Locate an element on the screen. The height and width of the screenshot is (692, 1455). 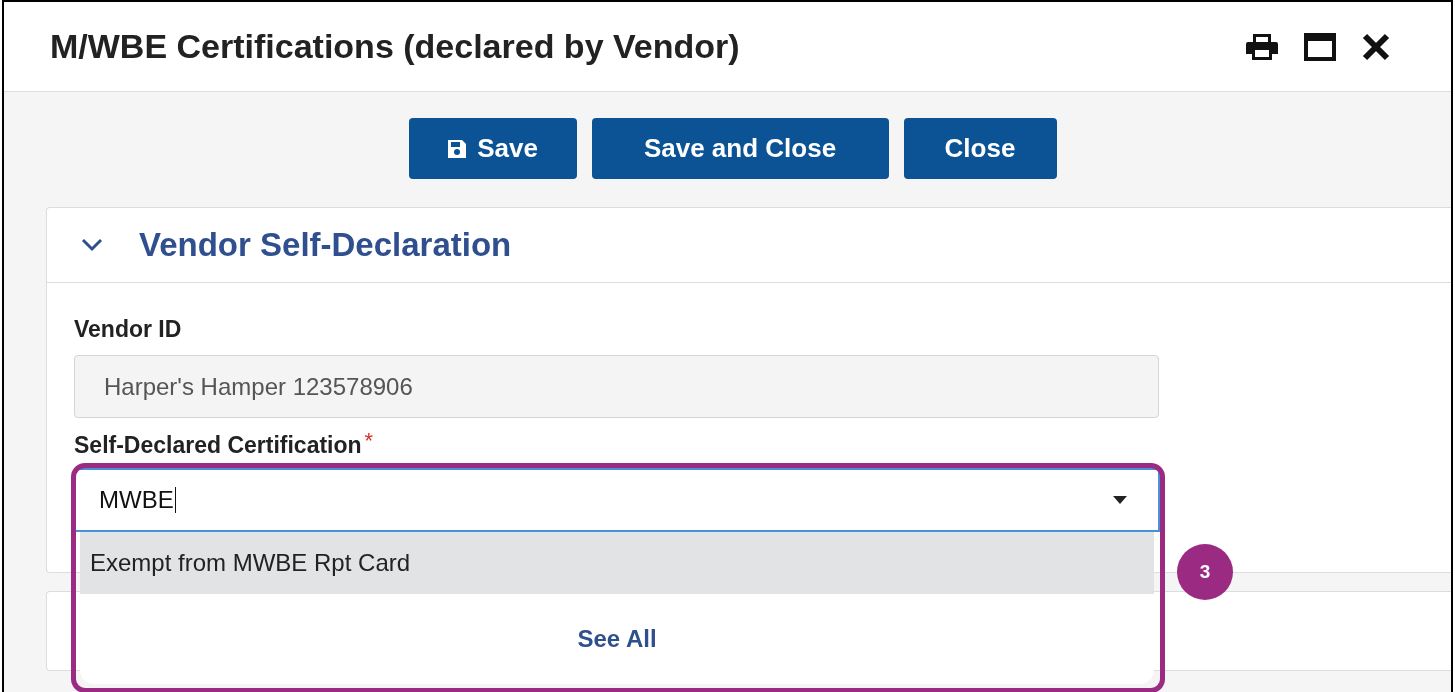
print-icon is located at coordinates (1262, 46).